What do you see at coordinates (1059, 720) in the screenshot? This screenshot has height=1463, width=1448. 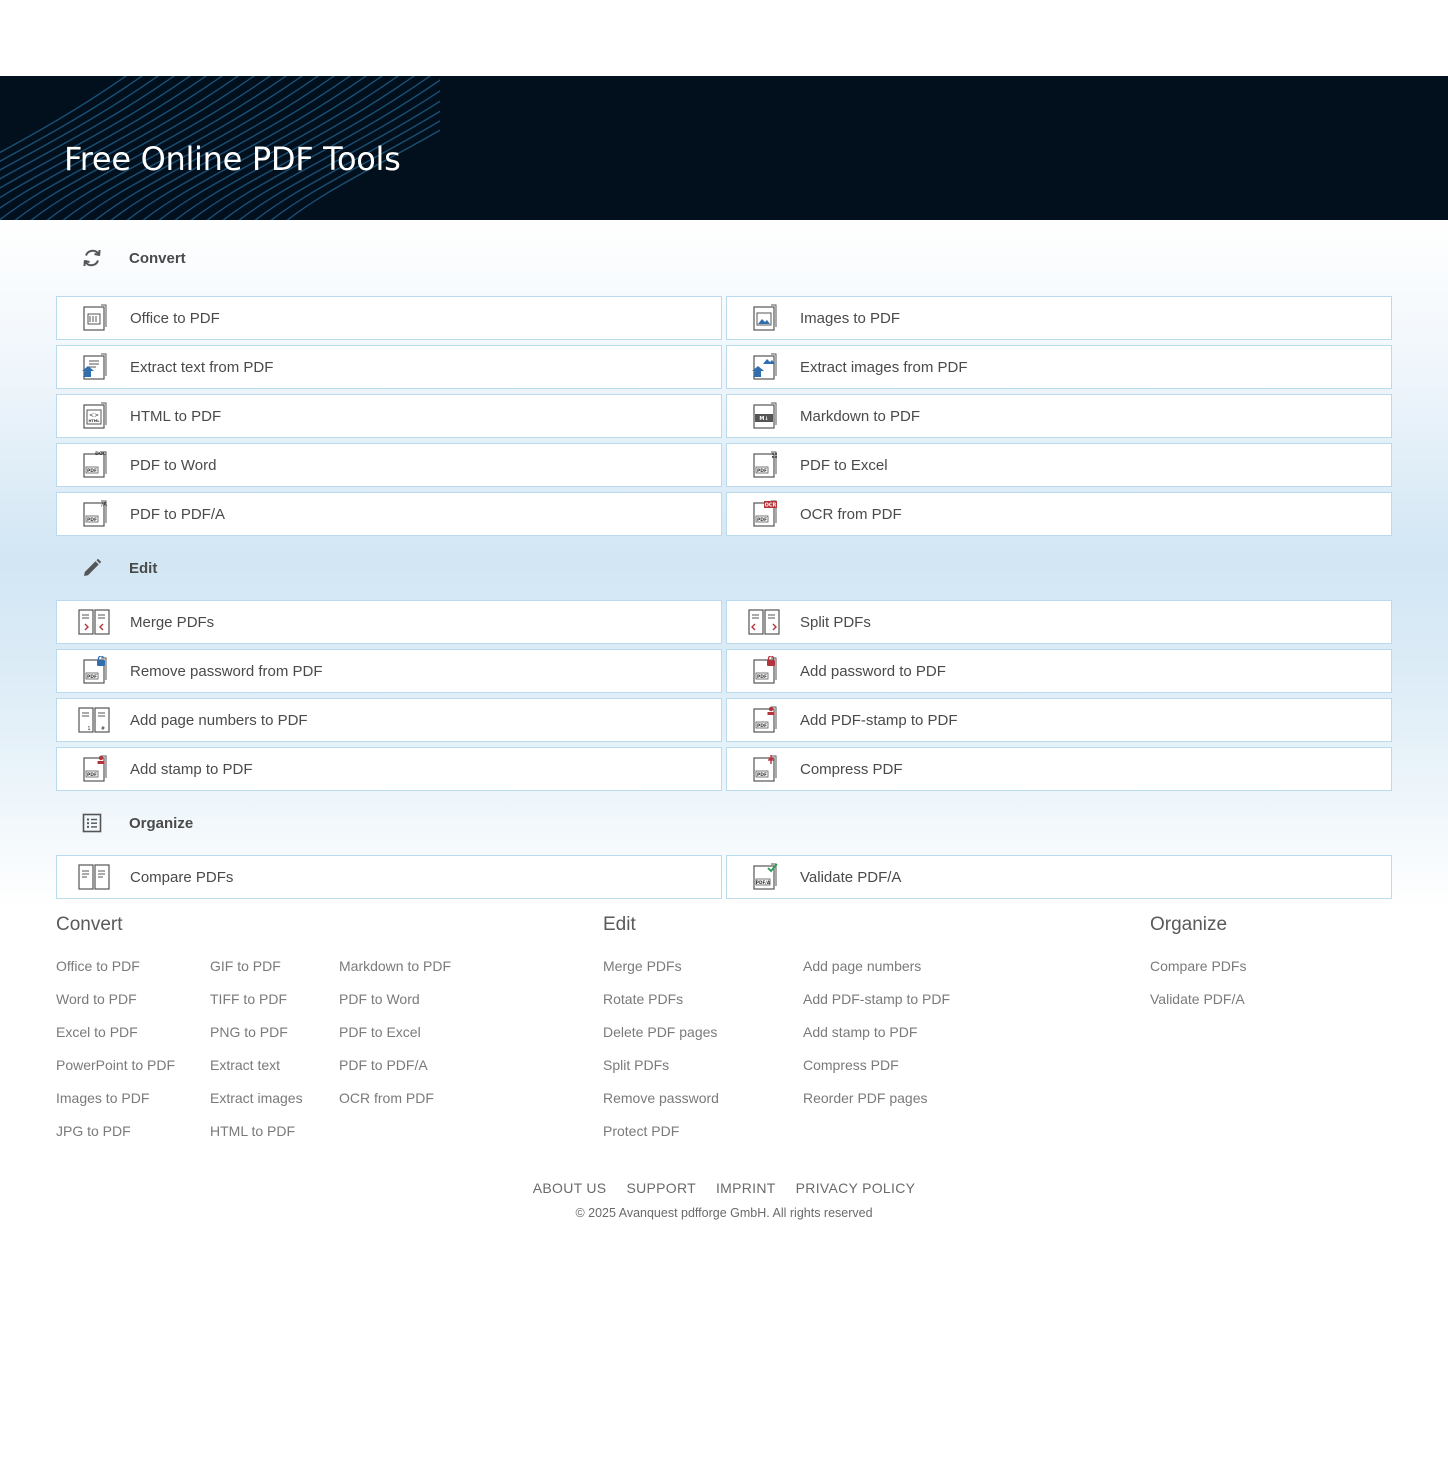 I see `tool-add-pdf-stamp: PDF Add PDF-stamp to PDF` at bounding box center [1059, 720].